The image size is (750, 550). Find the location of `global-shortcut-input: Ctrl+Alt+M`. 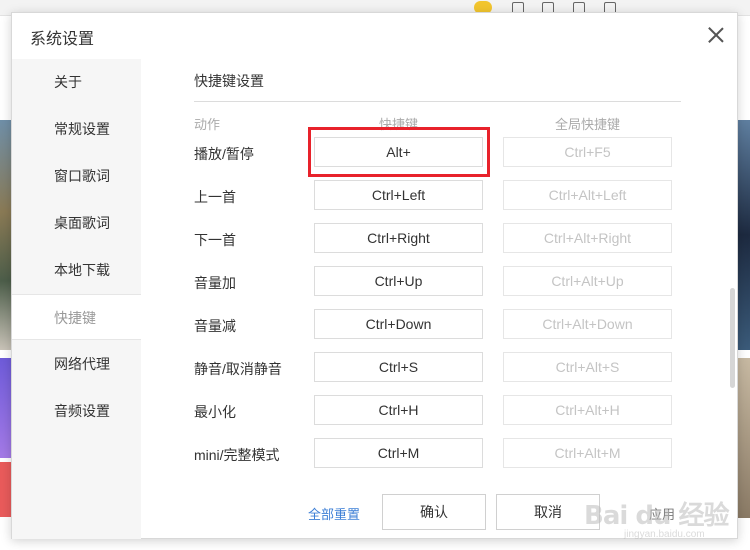

global-shortcut-input: Ctrl+Alt+M is located at coordinates (587, 453).